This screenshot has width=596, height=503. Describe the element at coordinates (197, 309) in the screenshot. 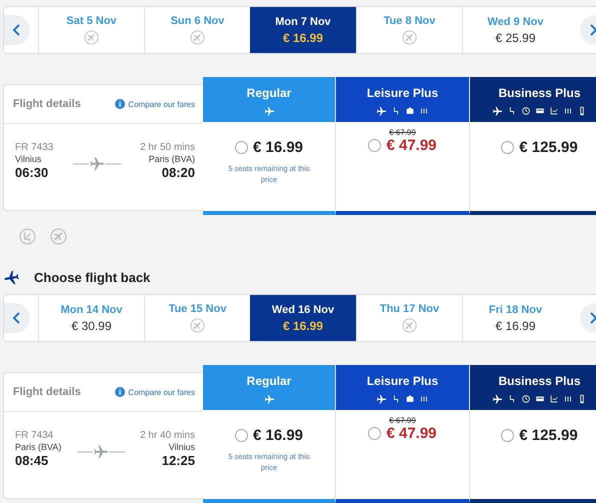

I see `date-label: Tue 15 Nov` at that location.